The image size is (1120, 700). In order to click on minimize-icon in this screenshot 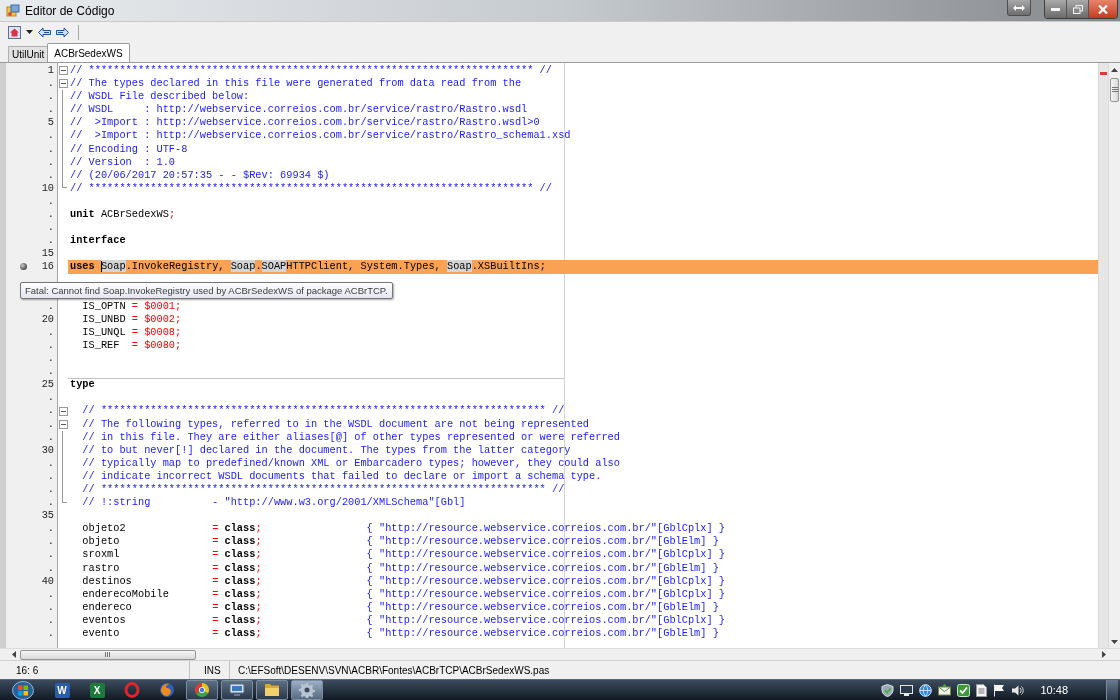, I will do `click(1055, 9)`.